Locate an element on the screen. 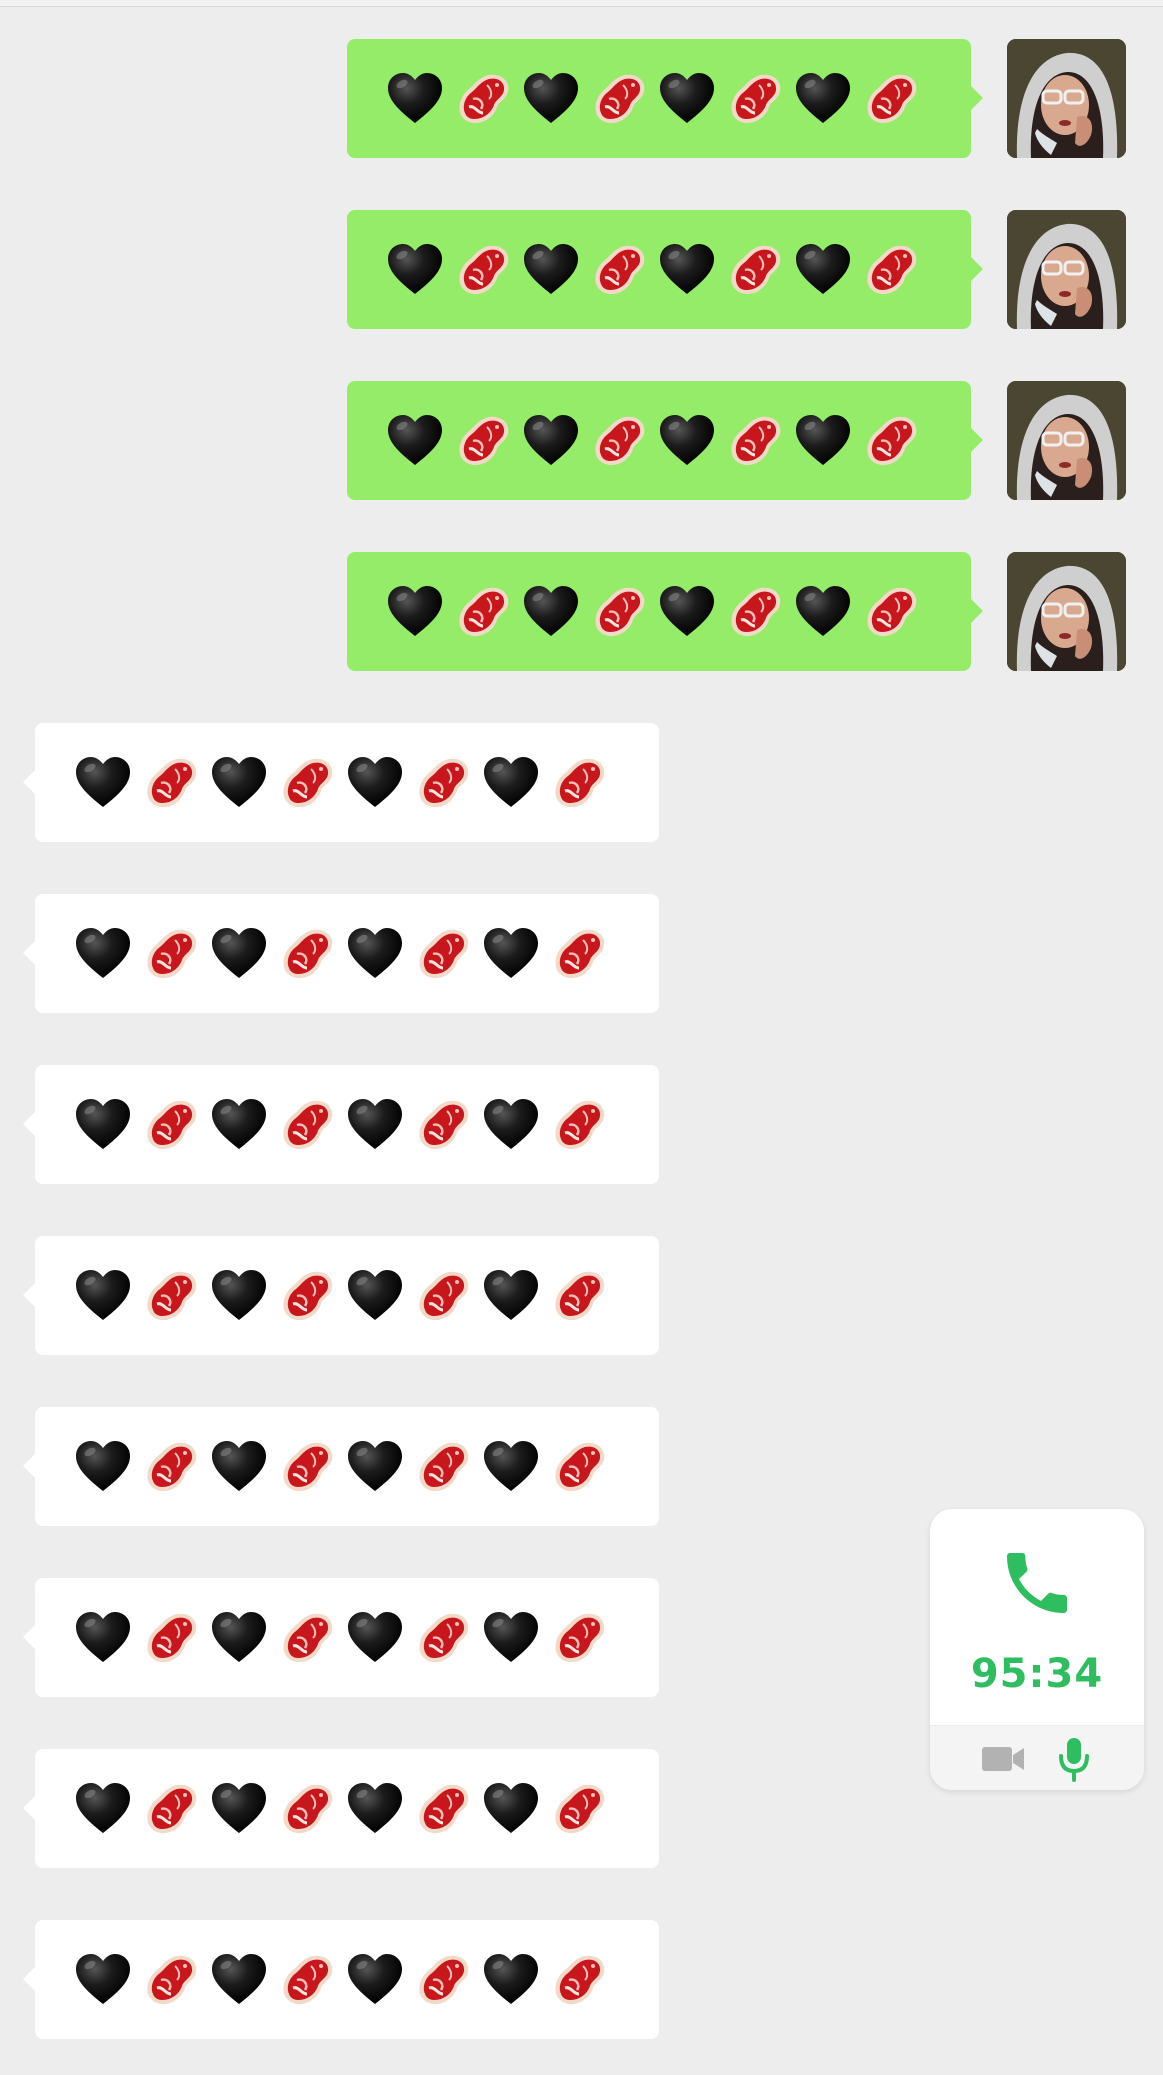 Image resolution: width=1163 pixels, height=2075 pixels. call-controls is located at coordinates (1037, 1757).